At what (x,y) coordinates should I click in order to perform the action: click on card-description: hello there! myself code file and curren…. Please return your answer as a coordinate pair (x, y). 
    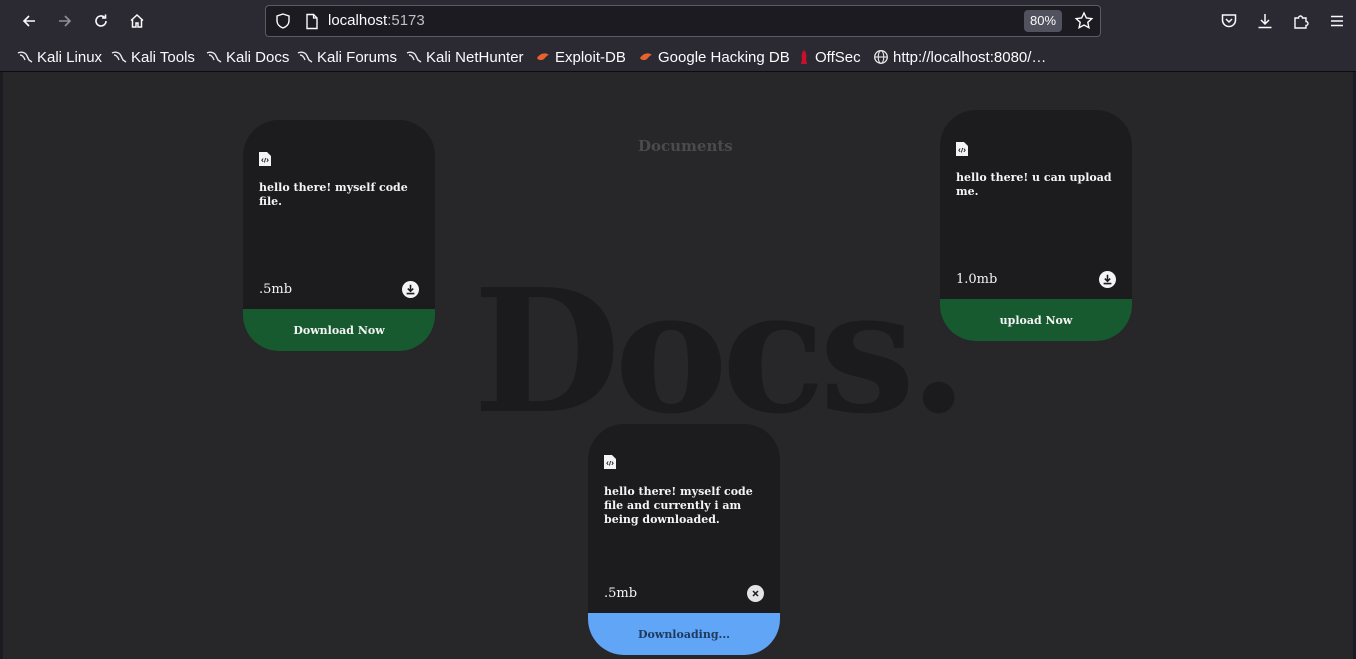
    Looking at the image, I should click on (678, 505).